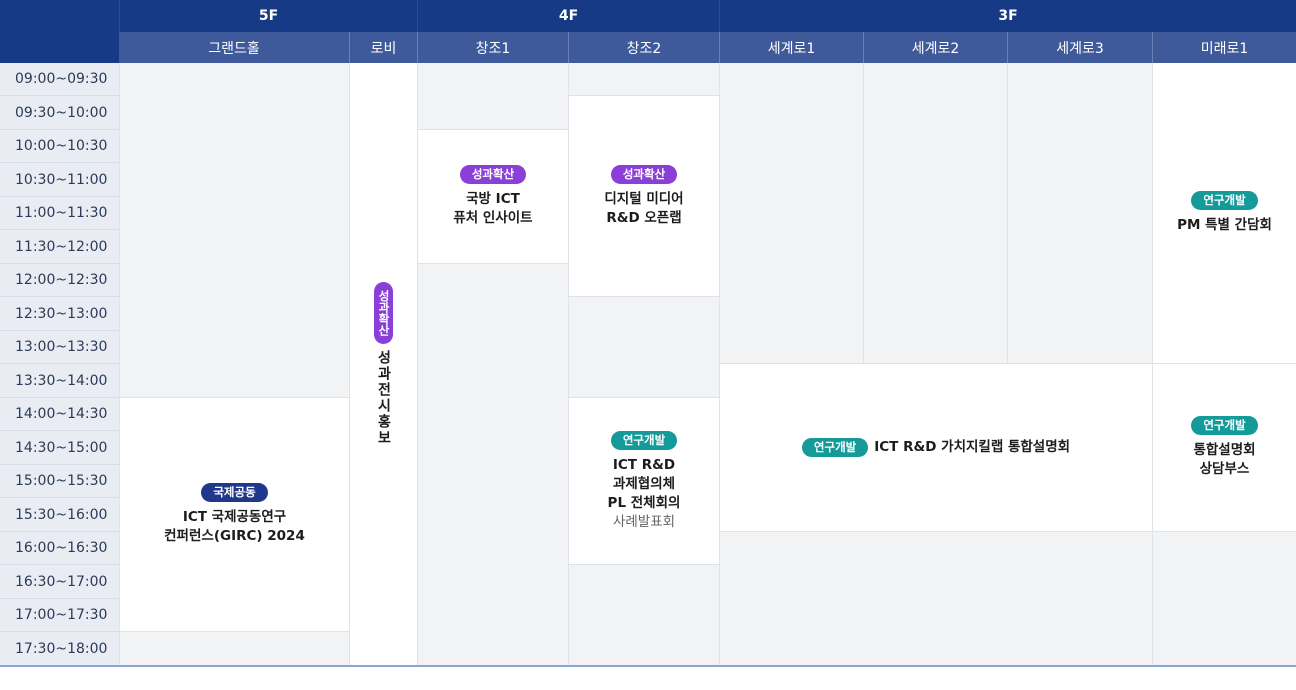  Describe the element at coordinates (492, 465) in the screenshot. I see `chang1-empty-afternoon` at that location.